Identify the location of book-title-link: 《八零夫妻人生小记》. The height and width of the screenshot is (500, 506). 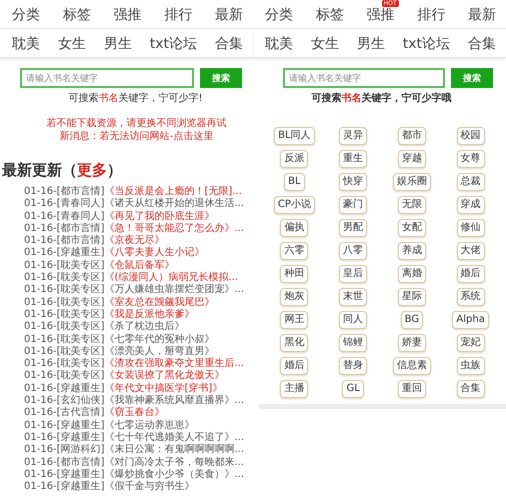
(154, 252).